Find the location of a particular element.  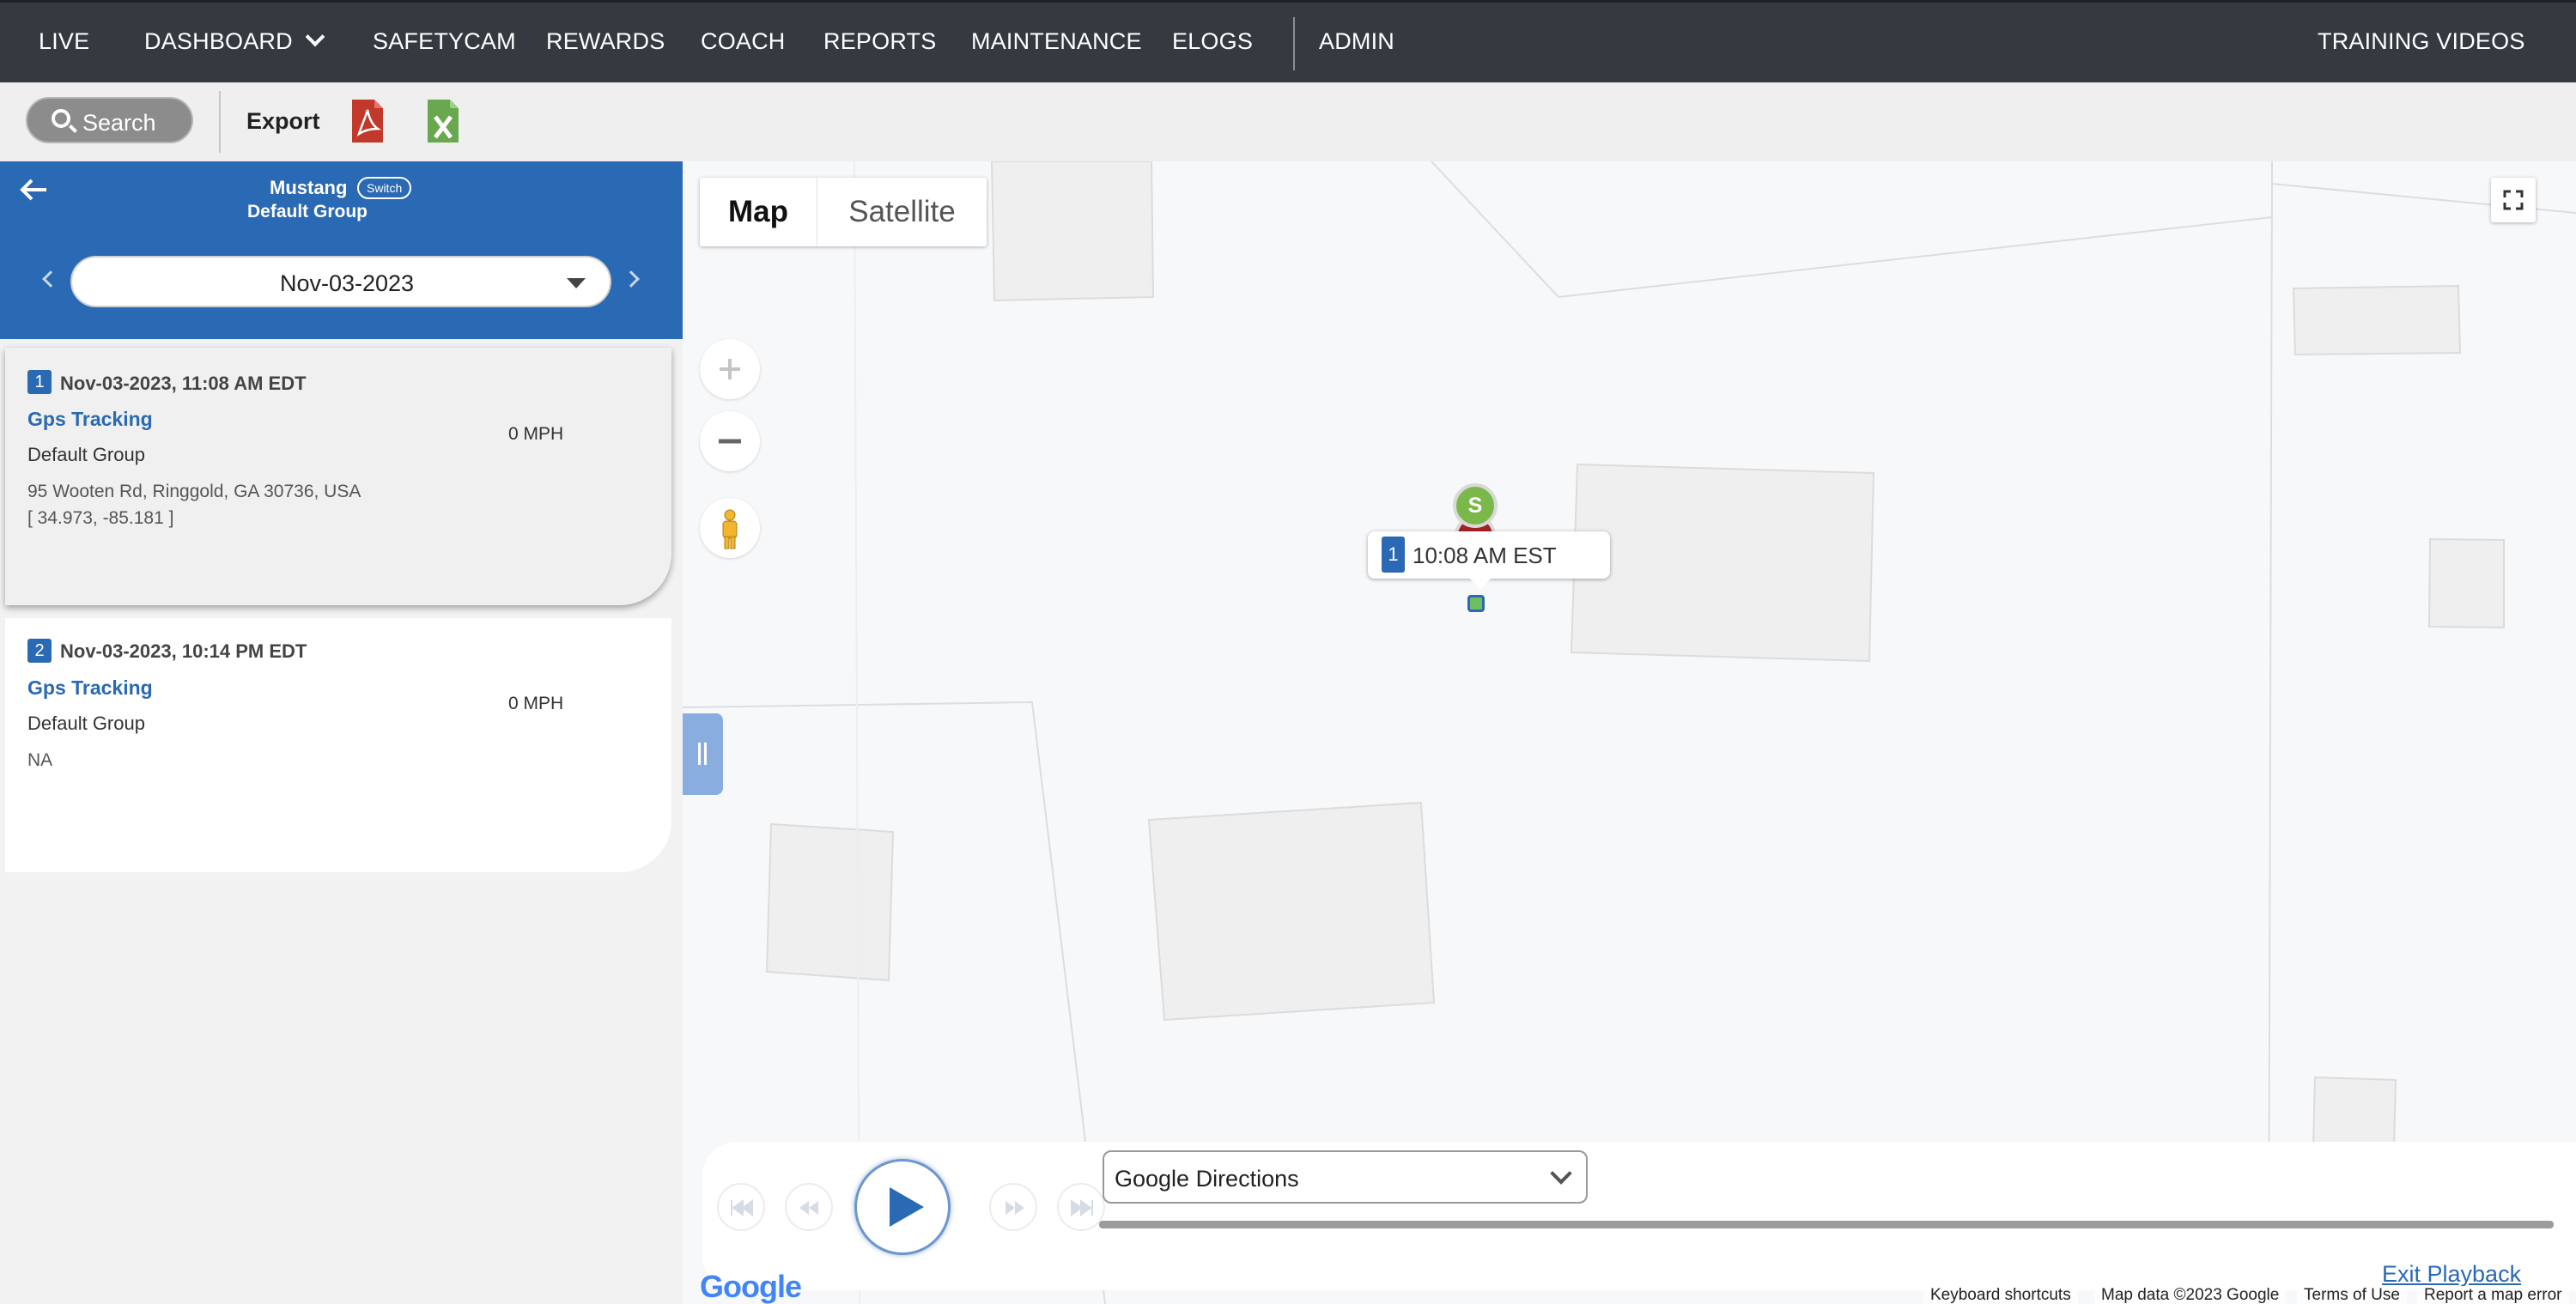

skip-start-icon is located at coordinates (742, 1207).